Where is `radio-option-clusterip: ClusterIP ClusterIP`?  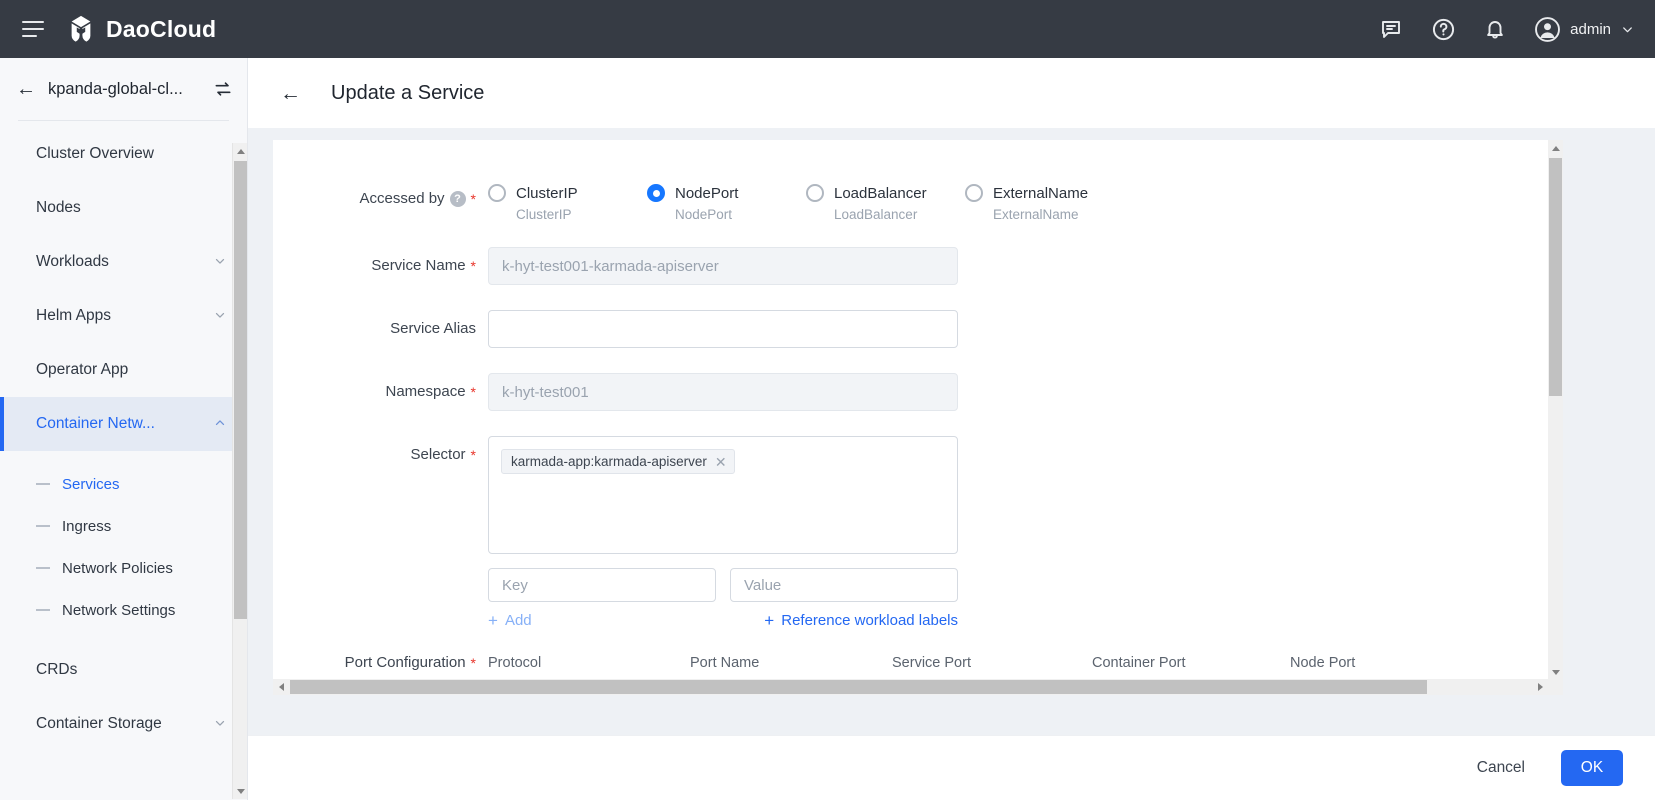
radio-option-clusterip: ClusterIP ClusterIP is located at coordinates (567, 203).